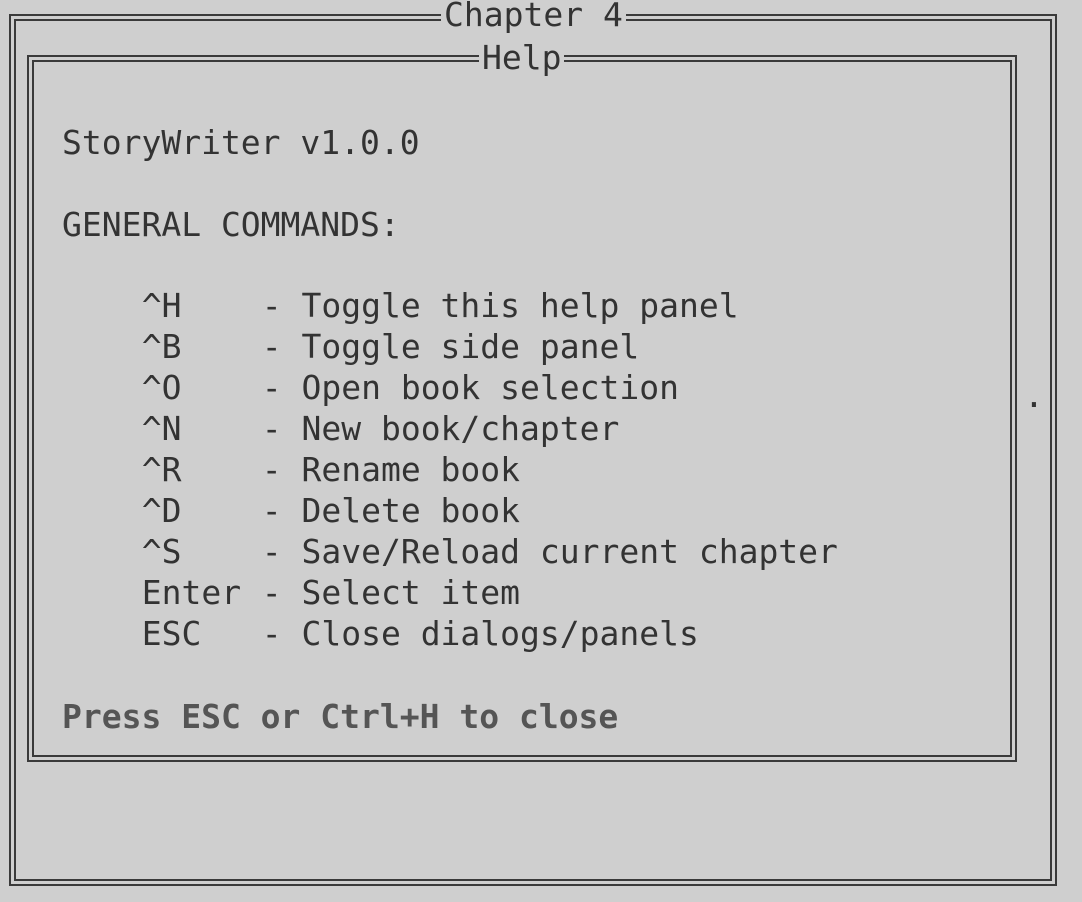 This screenshot has height=902, width=1082. I want to click on command-row-close-dialogs: ESC - Close dialogs/panels, so click(380, 613).